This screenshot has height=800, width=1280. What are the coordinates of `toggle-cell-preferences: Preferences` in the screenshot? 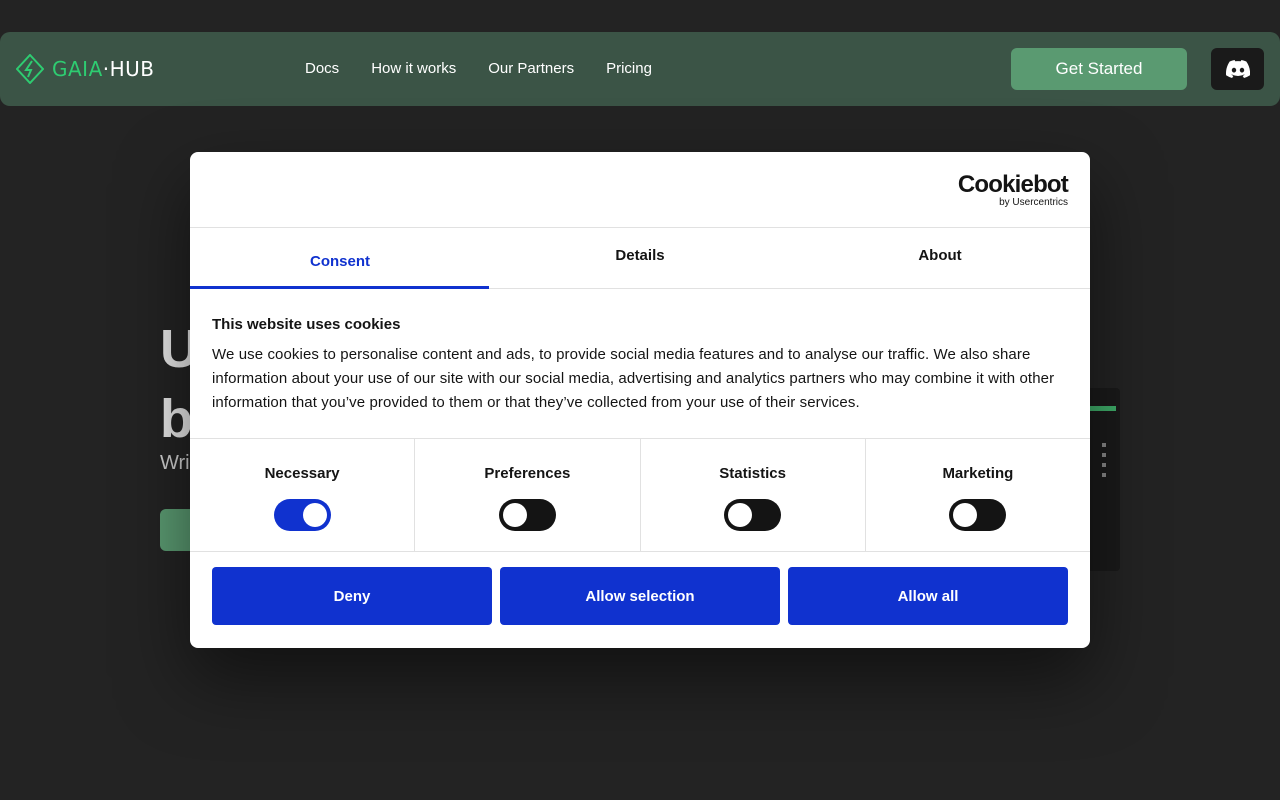 It's located at (528, 495).